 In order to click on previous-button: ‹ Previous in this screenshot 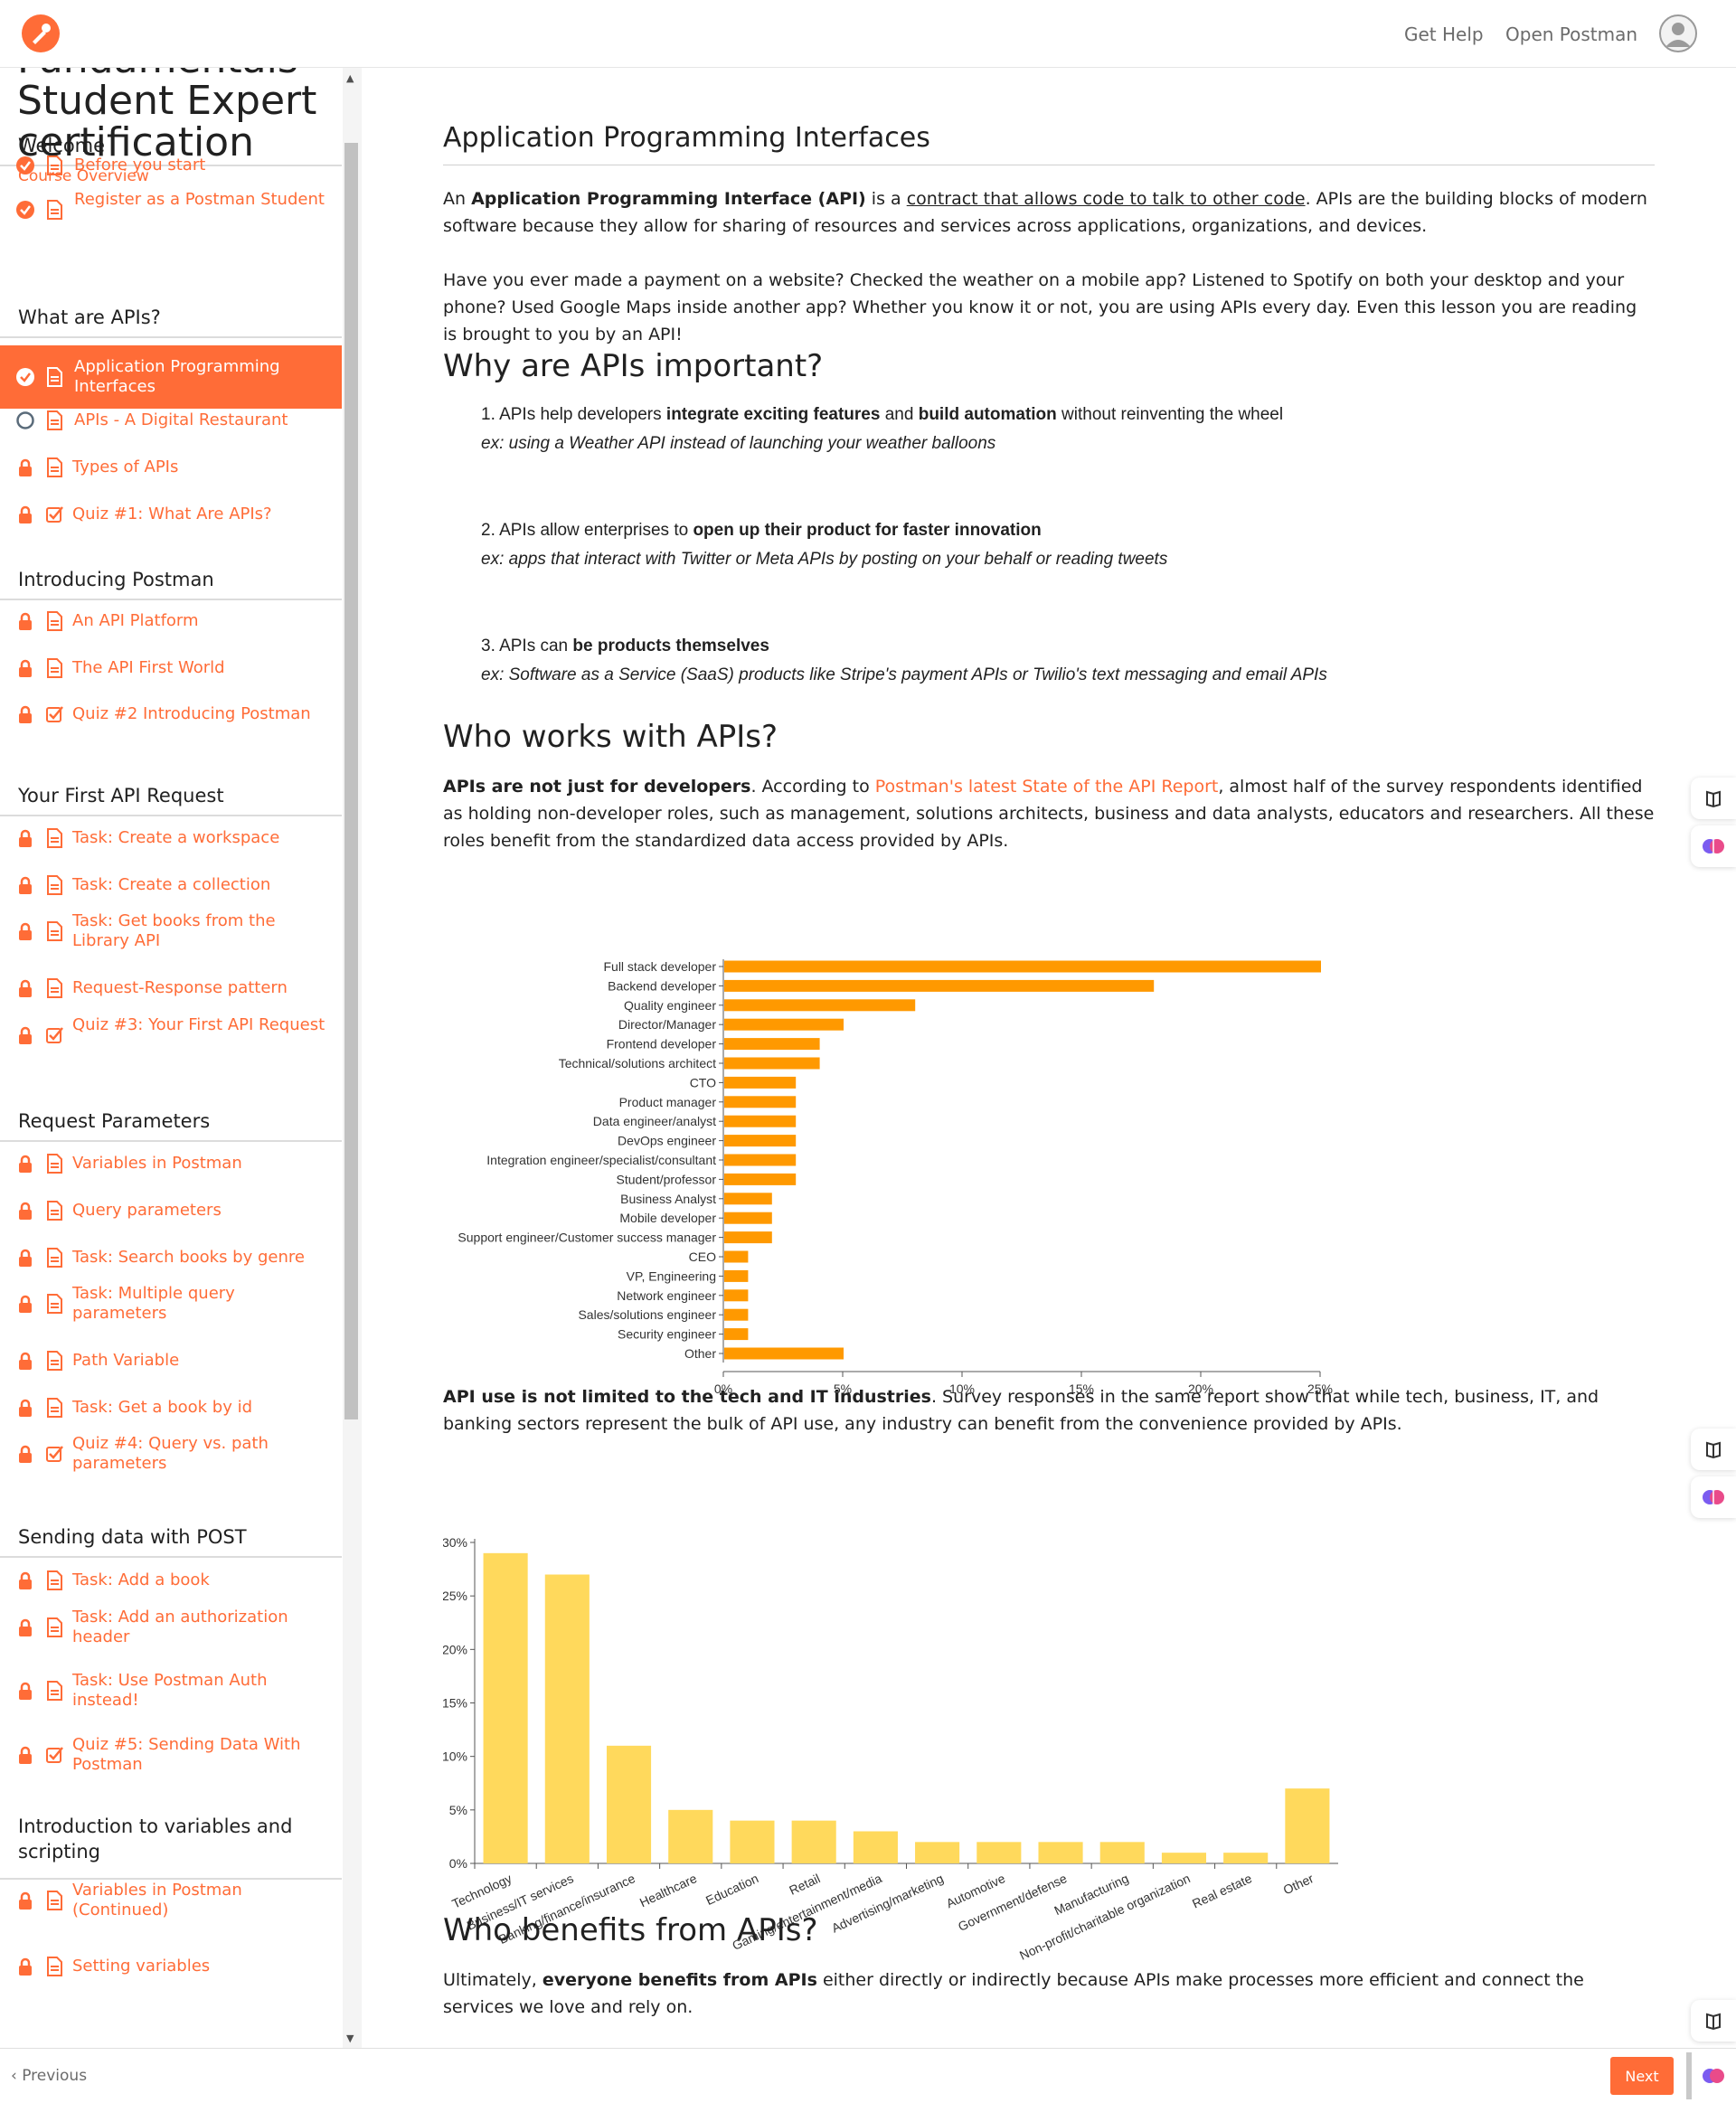, I will do `click(49, 2076)`.